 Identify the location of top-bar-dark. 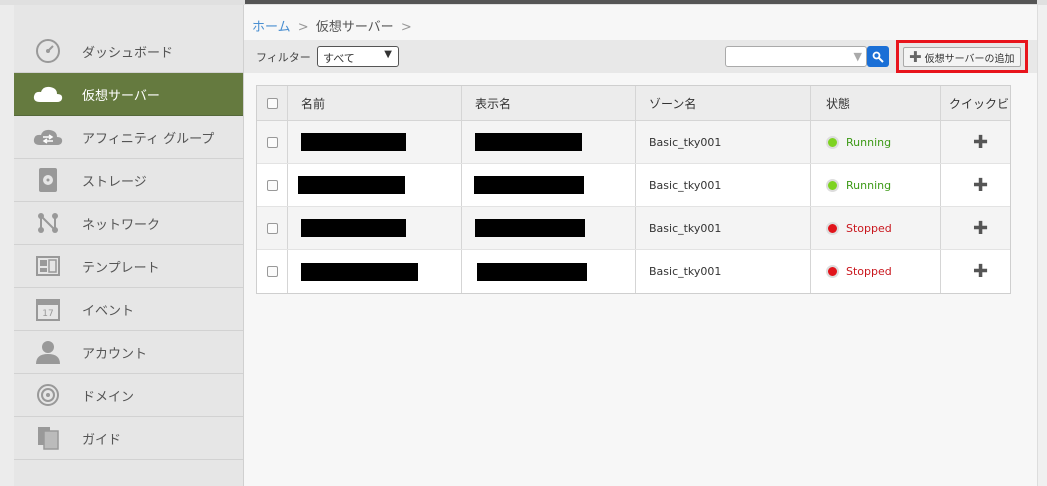
(641, 2).